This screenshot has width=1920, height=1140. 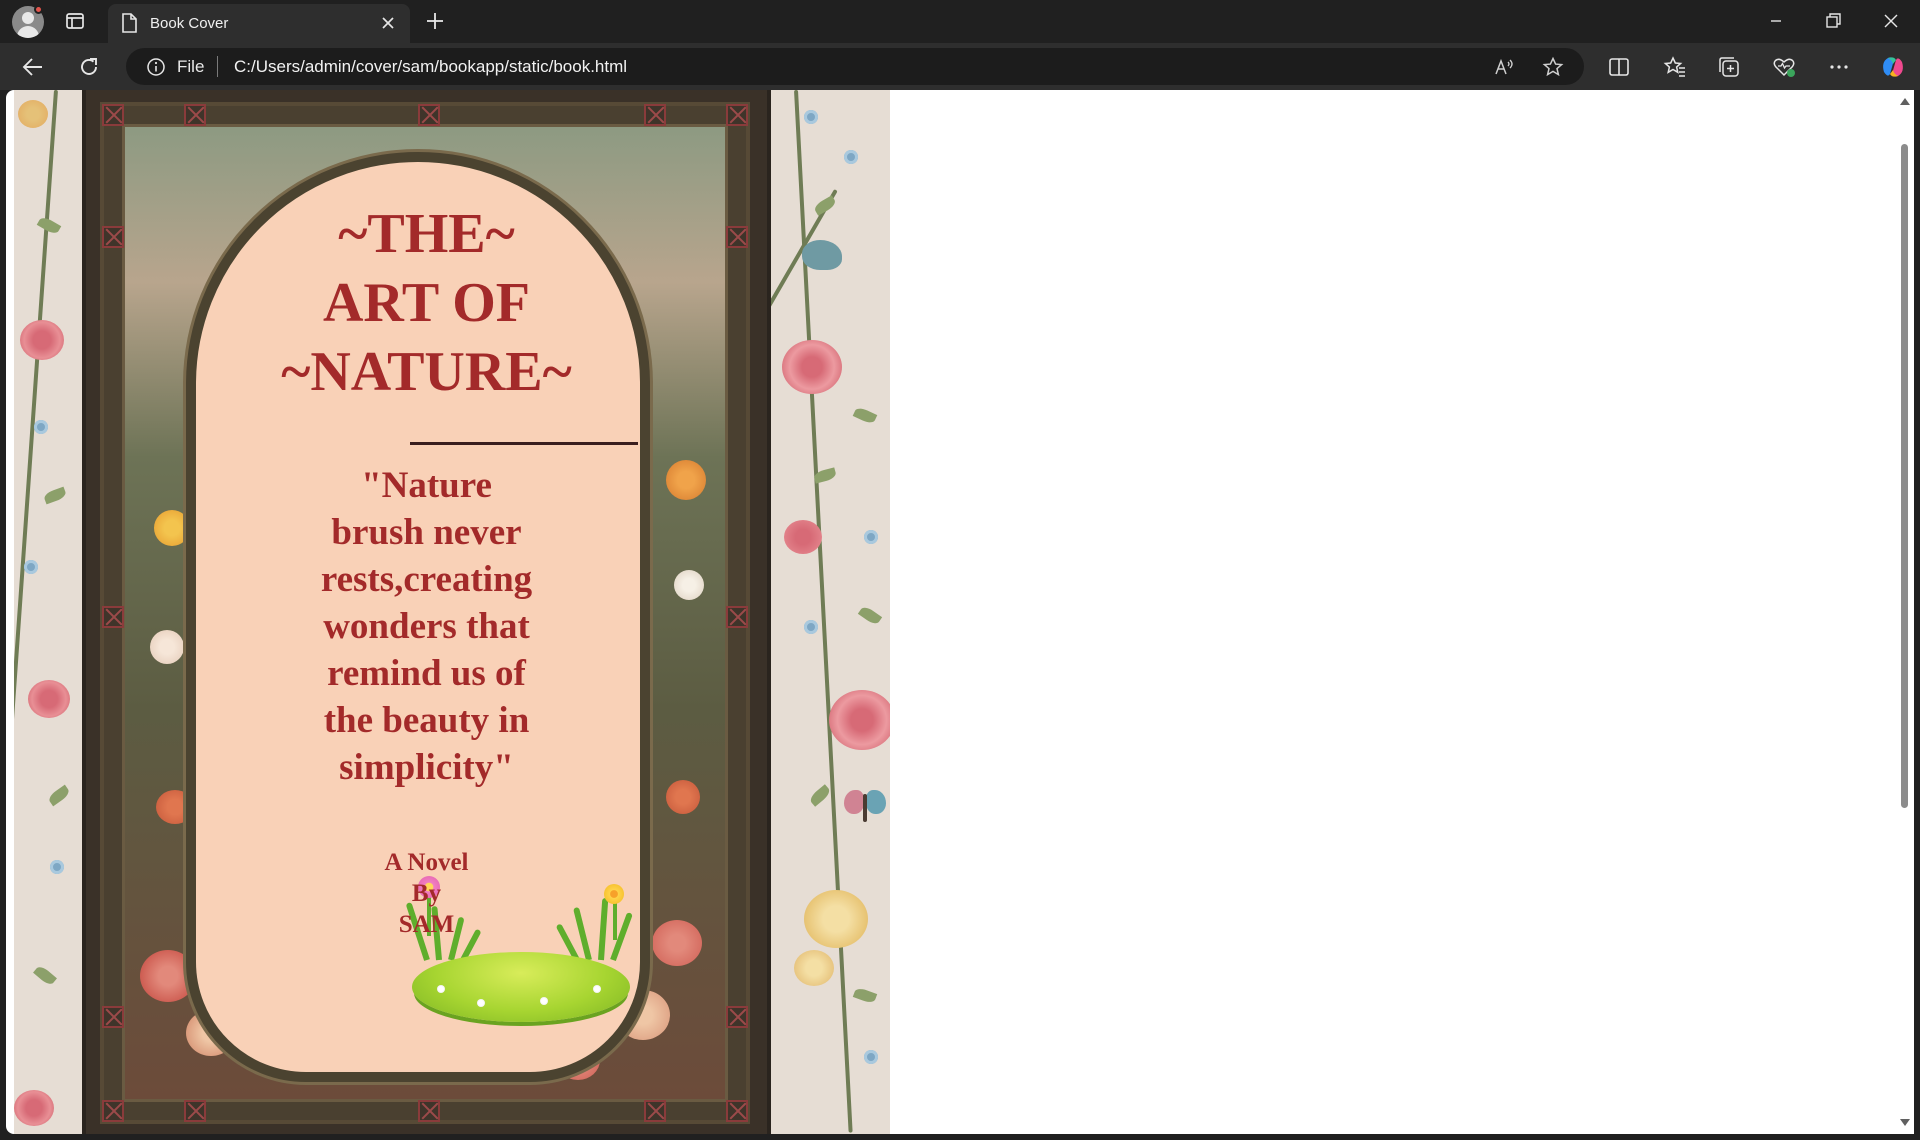 What do you see at coordinates (189, 23) in the screenshot?
I see `tab-title: Book Cover` at bounding box center [189, 23].